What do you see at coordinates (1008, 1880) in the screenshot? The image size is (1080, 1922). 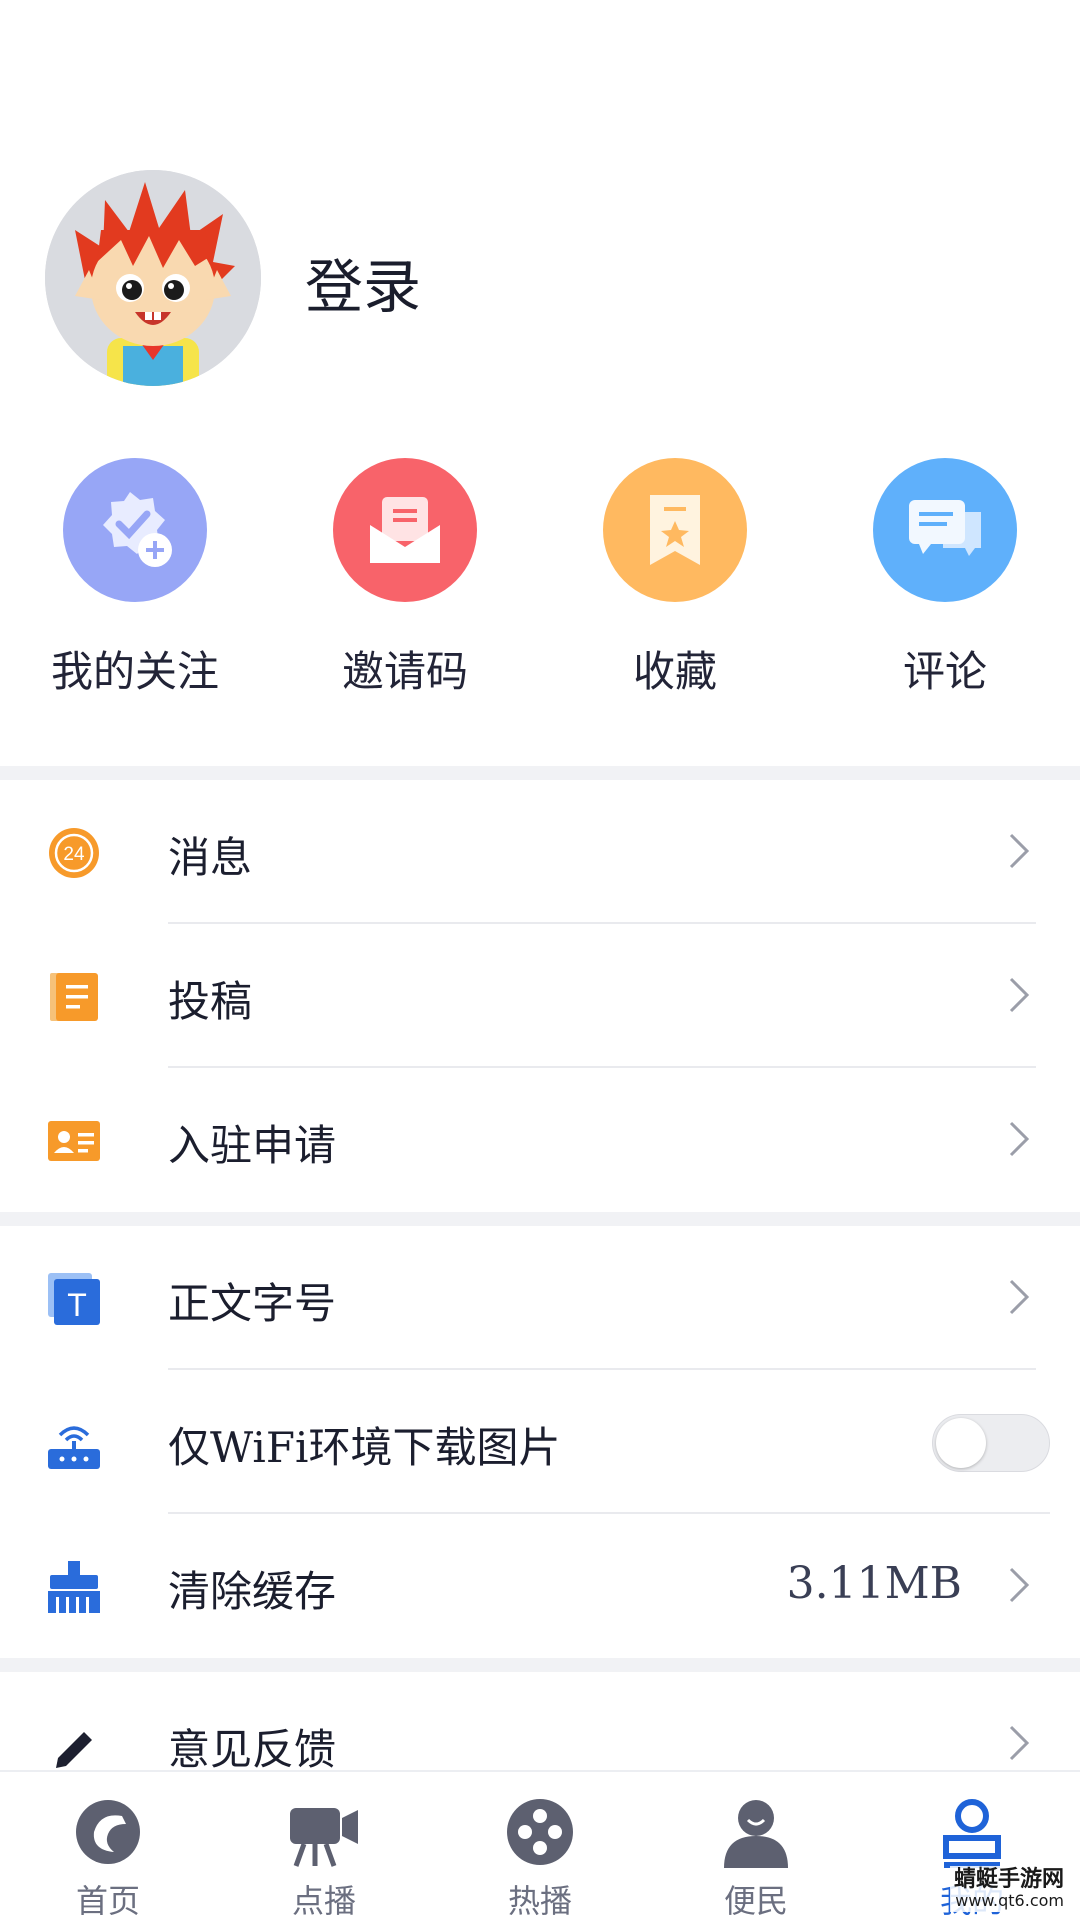 I see `watermark-title: 蜻蜓手游网` at bounding box center [1008, 1880].